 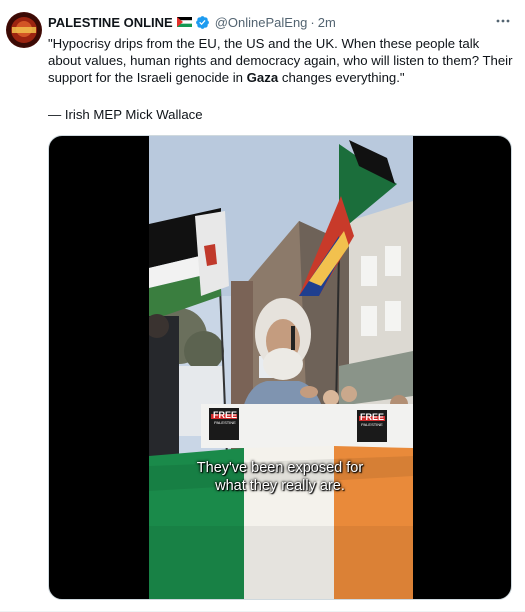 I want to click on more-options-icon, so click(x=503, y=21).